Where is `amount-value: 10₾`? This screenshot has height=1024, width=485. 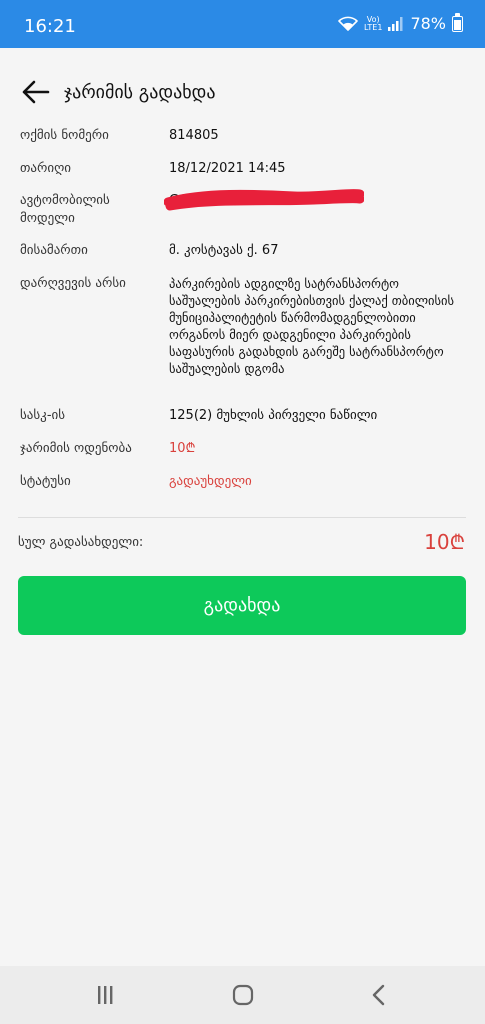
amount-value: 10₾ is located at coordinates (182, 448).